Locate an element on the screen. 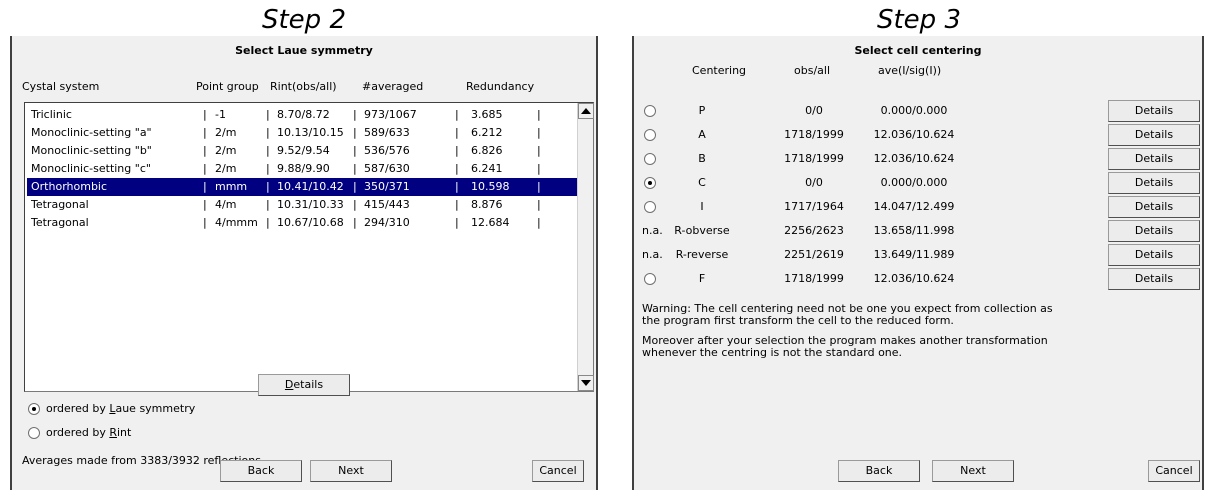  header-centering: Centering is located at coordinates (719, 70).